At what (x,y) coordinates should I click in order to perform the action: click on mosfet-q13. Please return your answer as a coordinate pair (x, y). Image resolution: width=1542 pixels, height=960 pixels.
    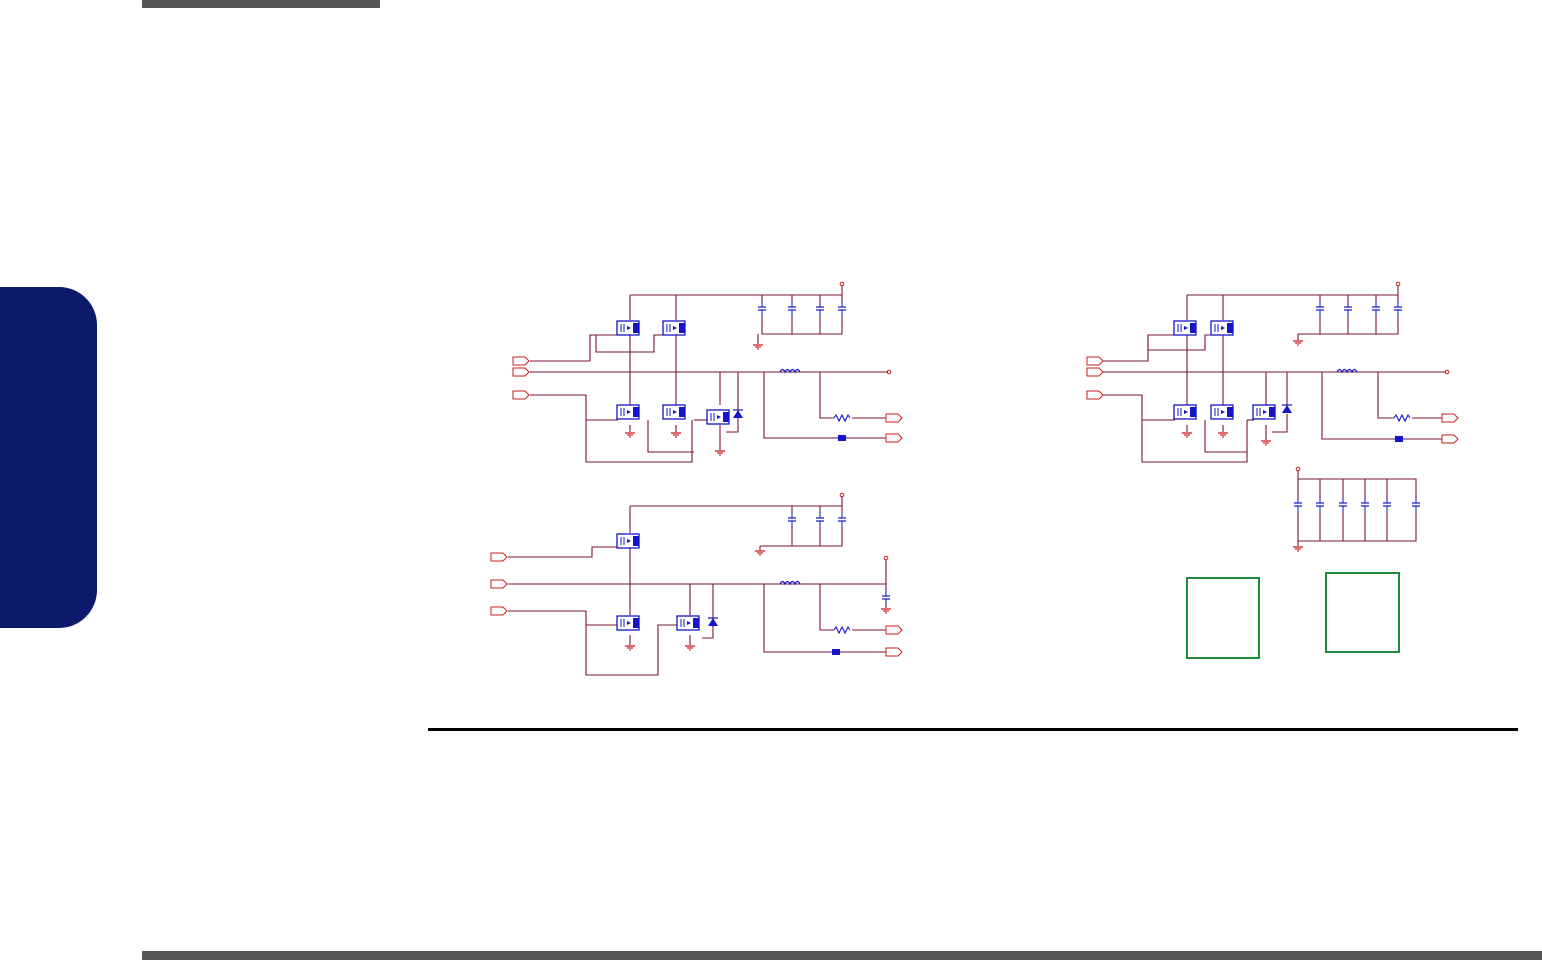
    Looking at the image, I should click on (1264, 412).